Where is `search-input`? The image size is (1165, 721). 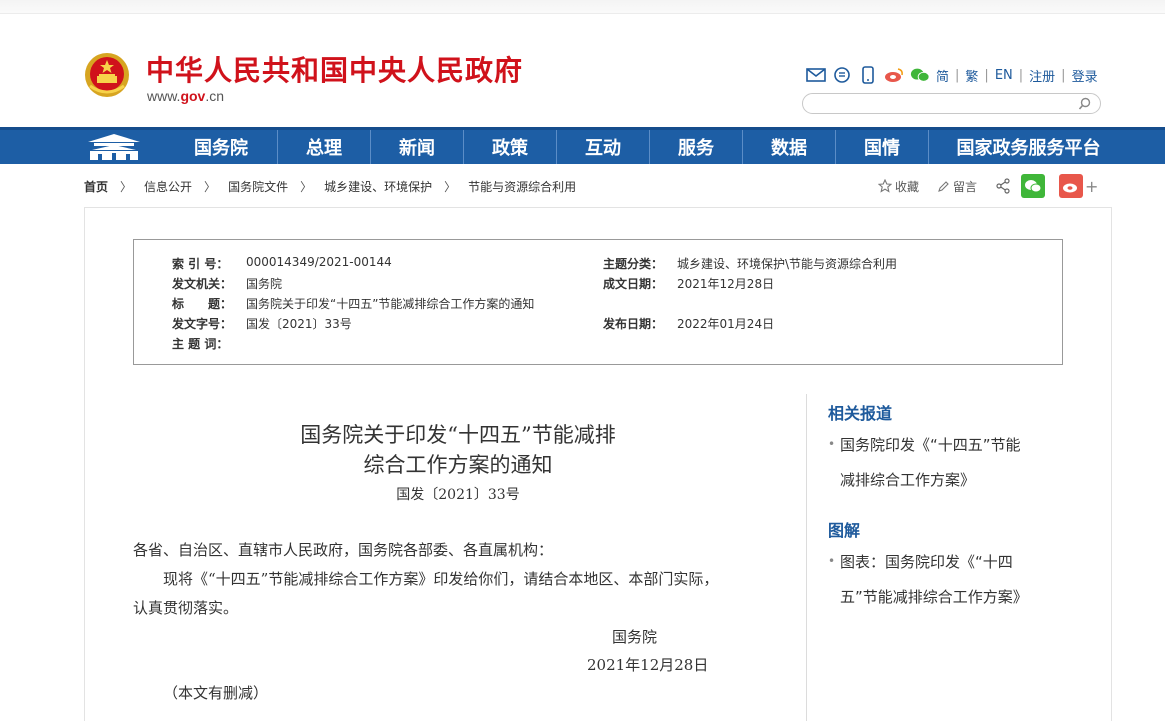
search-input is located at coordinates (943, 103).